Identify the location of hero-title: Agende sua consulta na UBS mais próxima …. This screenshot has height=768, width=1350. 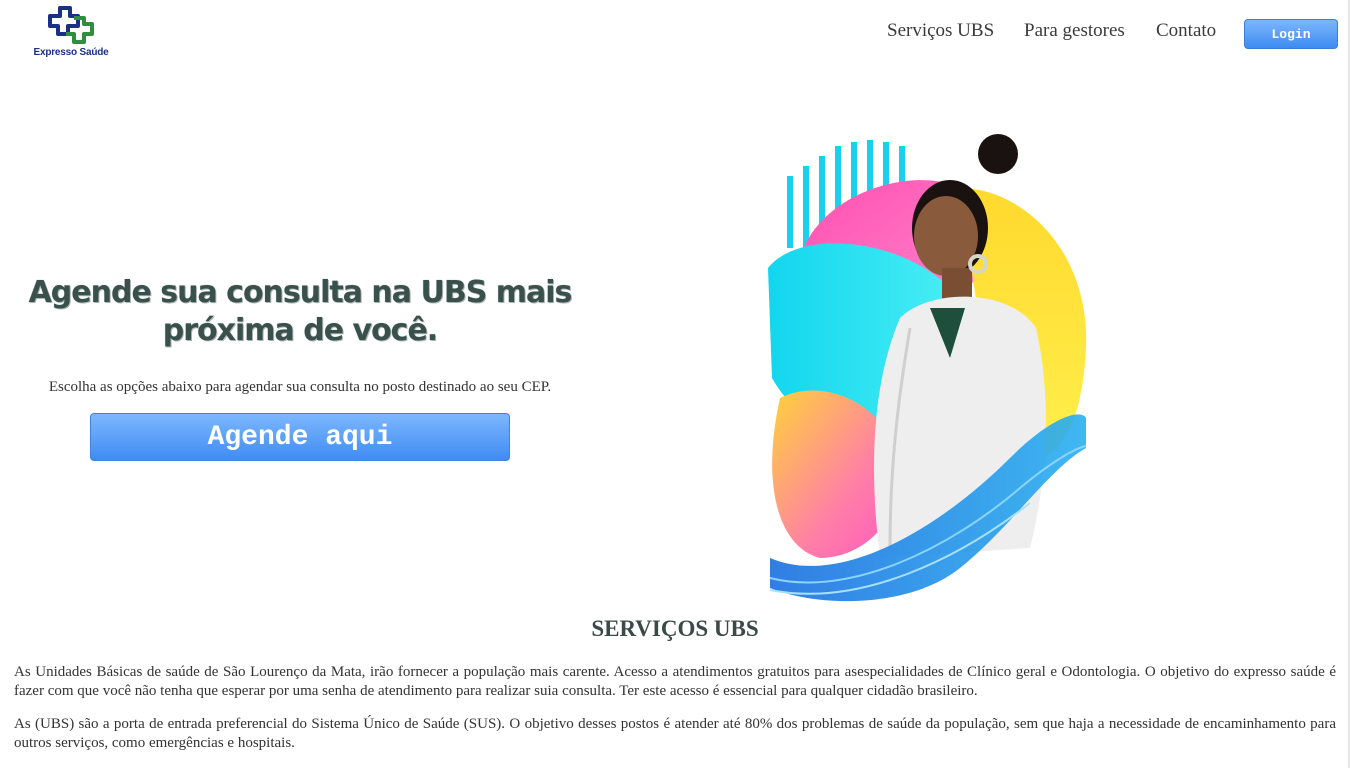
(300, 311).